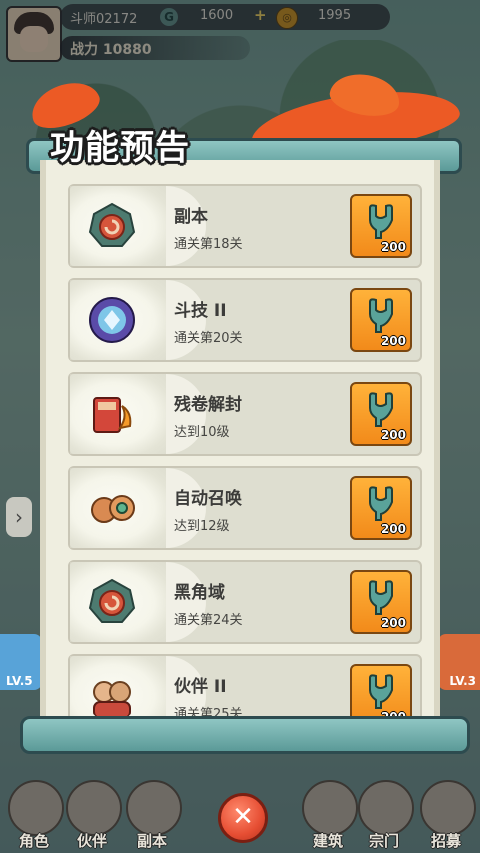  Describe the element at coordinates (36, 808) in the screenshot. I see `role-icon` at that location.